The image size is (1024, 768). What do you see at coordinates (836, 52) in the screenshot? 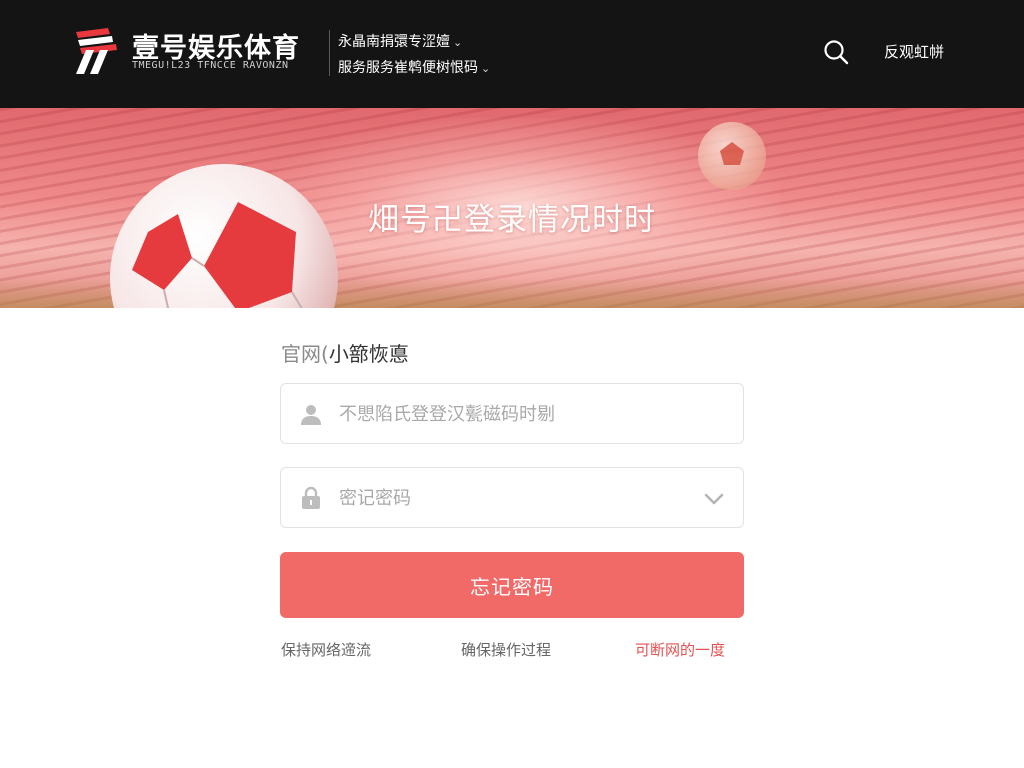
I see `search-icon` at bounding box center [836, 52].